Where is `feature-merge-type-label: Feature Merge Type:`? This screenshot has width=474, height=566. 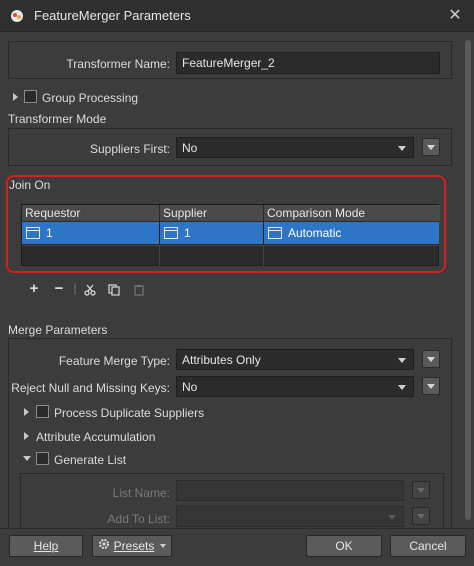 feature-merge-type-label: Feature Merge Type: is located at coordinates (114, 361).